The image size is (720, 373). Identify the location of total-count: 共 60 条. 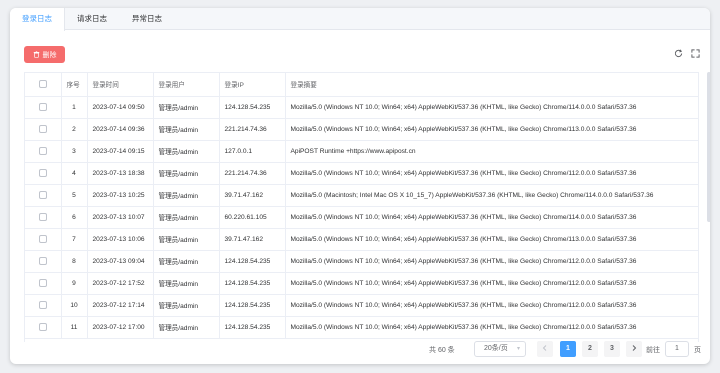
(442, 350).